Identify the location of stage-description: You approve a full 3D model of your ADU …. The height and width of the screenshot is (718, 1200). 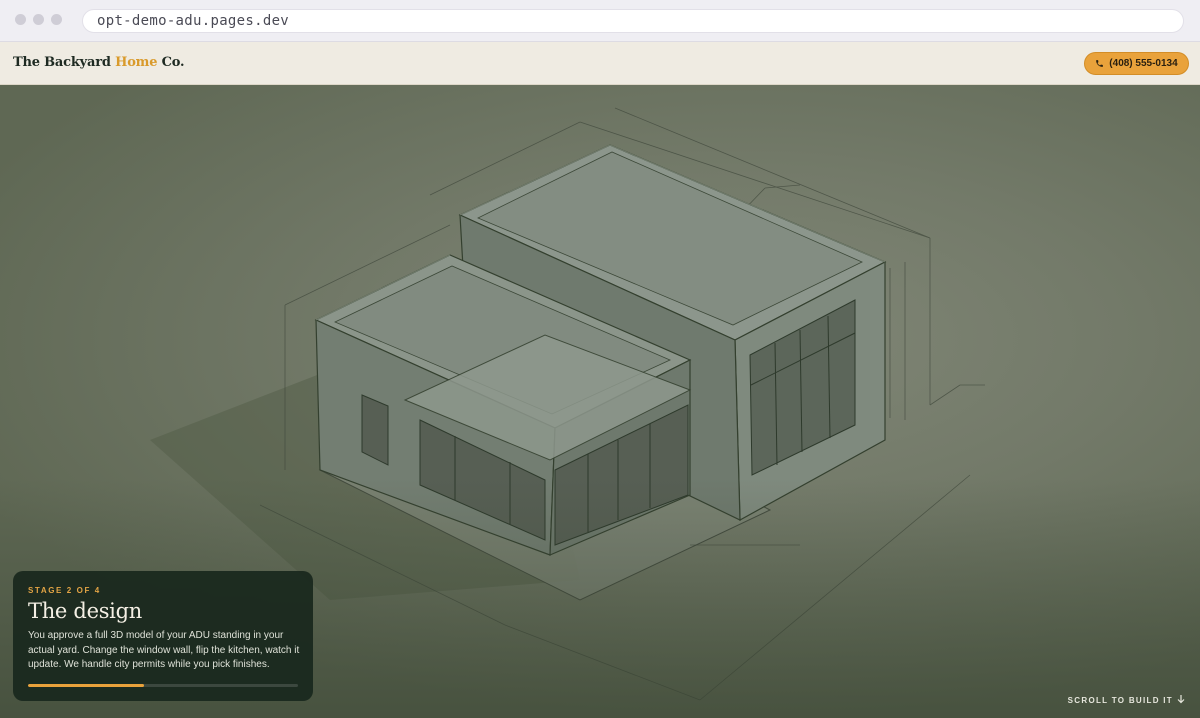
(164, 650).